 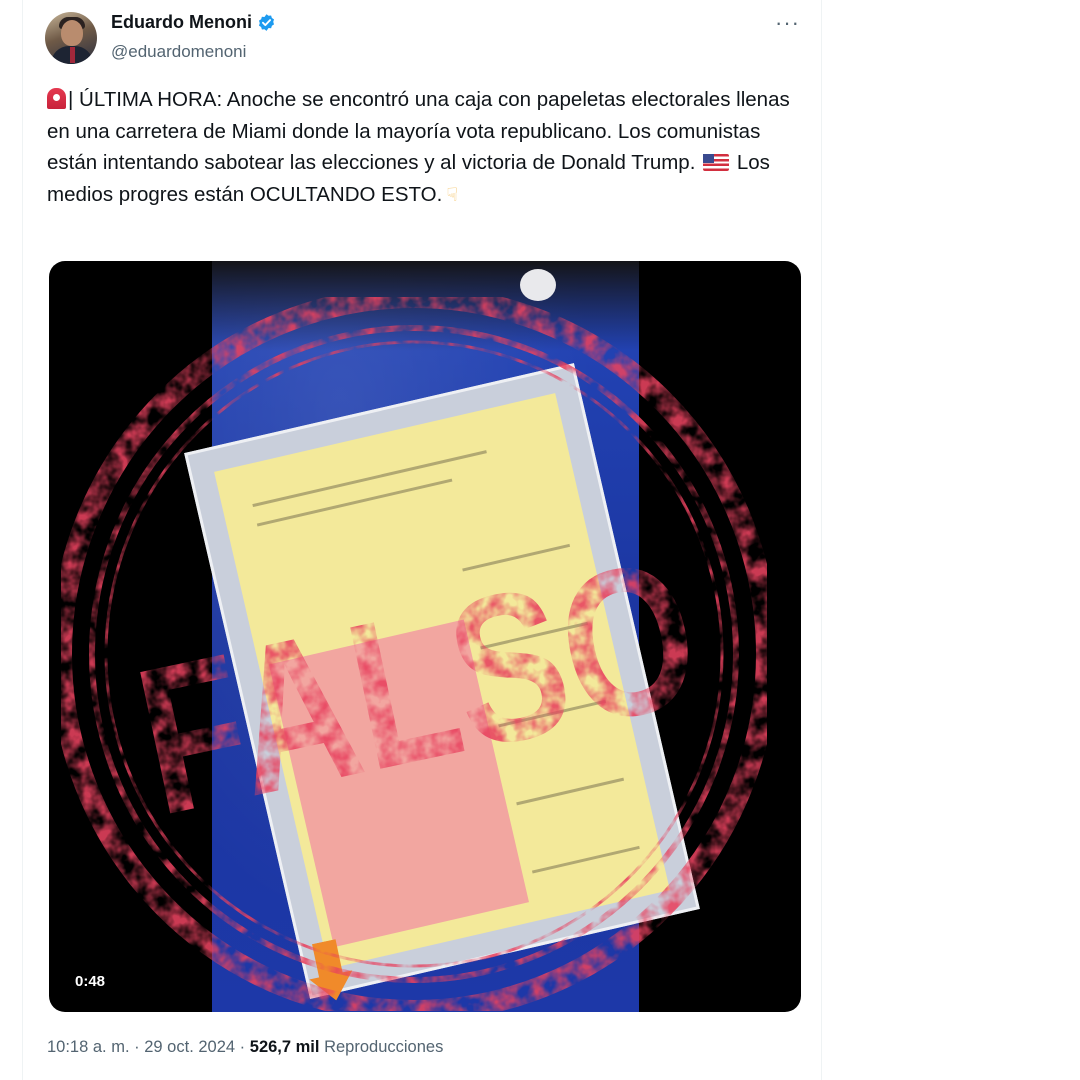 What do you see at coordinates (56, 98) in the screenshot?
I see `rotating-light-icon` at bounding box center [56, 98].